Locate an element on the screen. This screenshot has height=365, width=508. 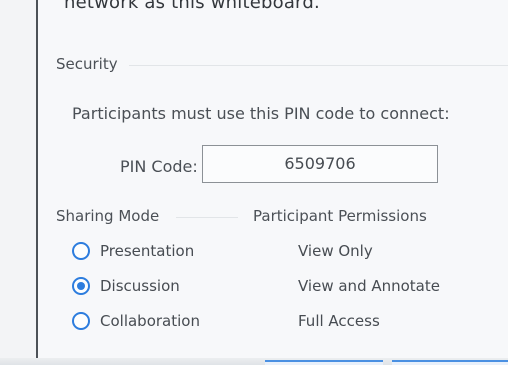
bottom-button-left is located at coordinates (324, 362).